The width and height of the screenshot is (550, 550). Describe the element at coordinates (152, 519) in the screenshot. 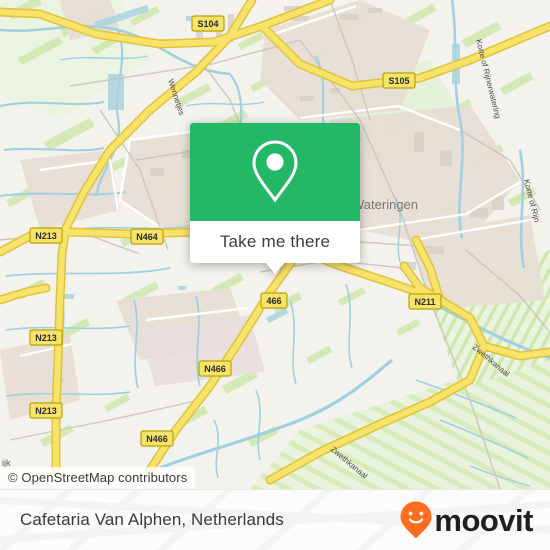

I see `place-title: Cafetaria Van Alphen, Netherlands` at that location.